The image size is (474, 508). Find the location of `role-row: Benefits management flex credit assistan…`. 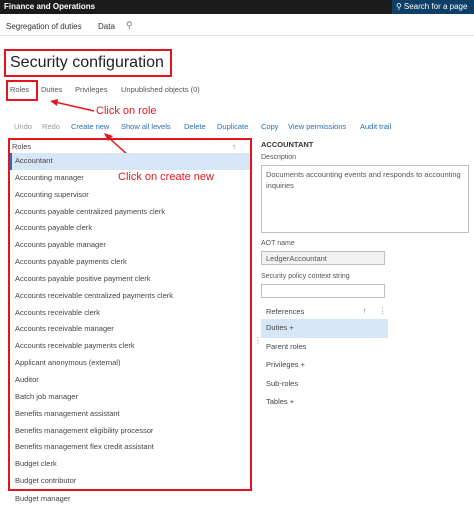

role-row: Benefits management flex credit assistan… is located at coordinates (130, 447).